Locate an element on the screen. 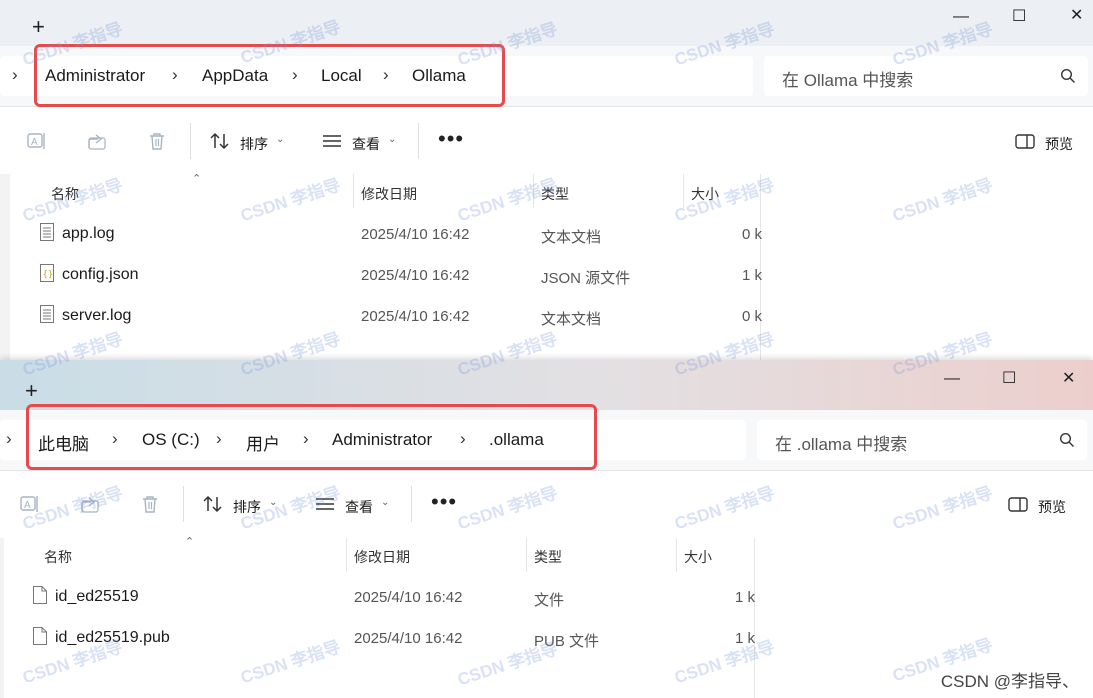  file-row: id_ed25519 2025/4/10 16:42 文件 1 k is located at coordinates (385, 596).